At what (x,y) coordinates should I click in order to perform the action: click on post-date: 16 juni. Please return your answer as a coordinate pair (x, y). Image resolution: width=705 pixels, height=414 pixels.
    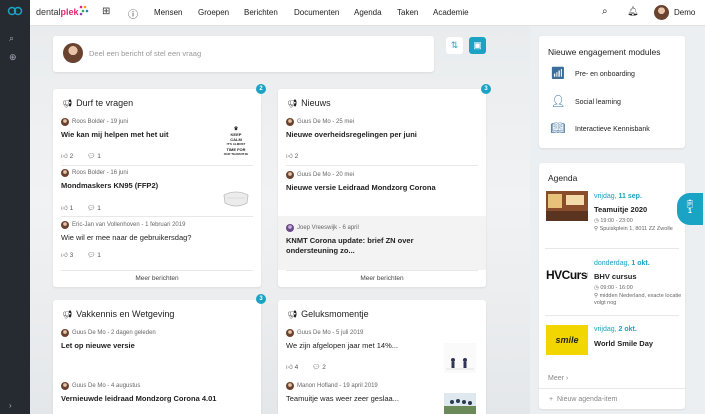
    Looking at the image, I should click on (119, 173).